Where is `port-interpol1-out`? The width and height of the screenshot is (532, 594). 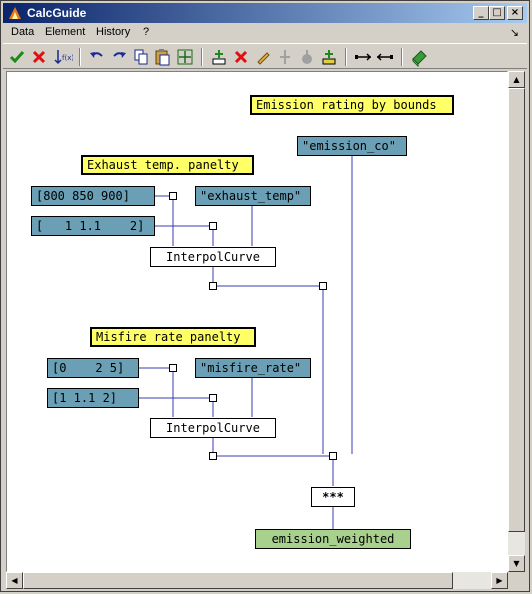 port-interpol1-out is located at coordinates (213, 286).